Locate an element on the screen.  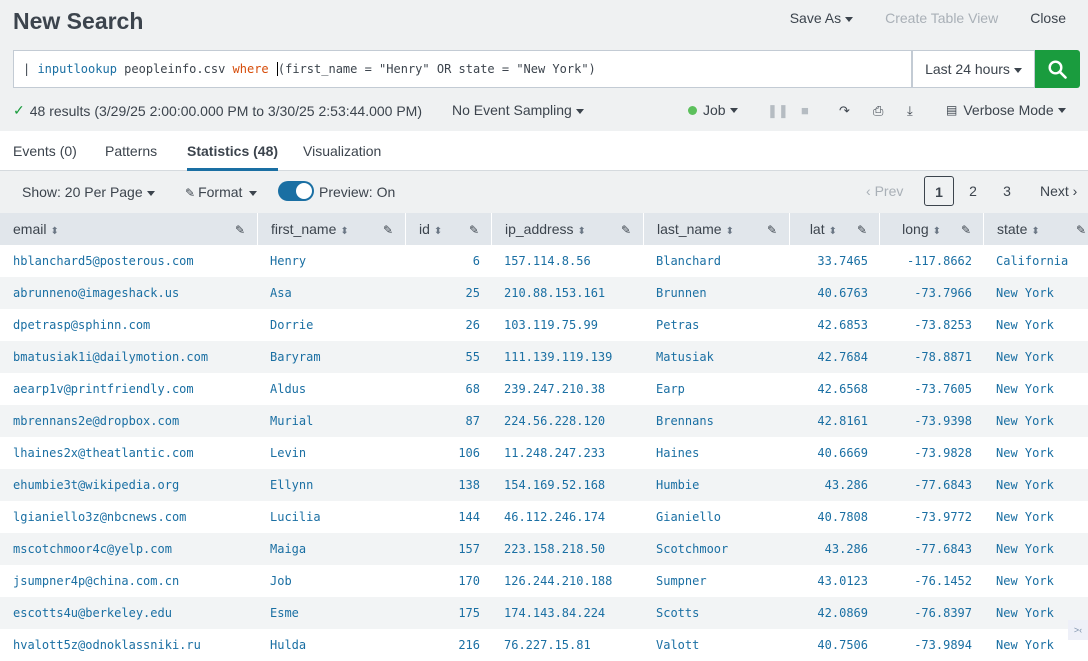
cell-ip-address: 11.248.247.233 is located at coordinates (574, 453).